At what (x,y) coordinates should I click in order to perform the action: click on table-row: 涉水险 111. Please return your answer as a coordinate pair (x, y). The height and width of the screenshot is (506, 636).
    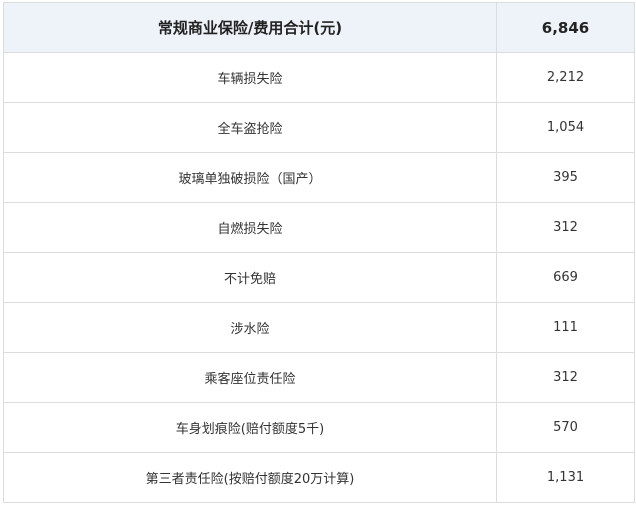
    Looking at the image, I should click on (319, 327).